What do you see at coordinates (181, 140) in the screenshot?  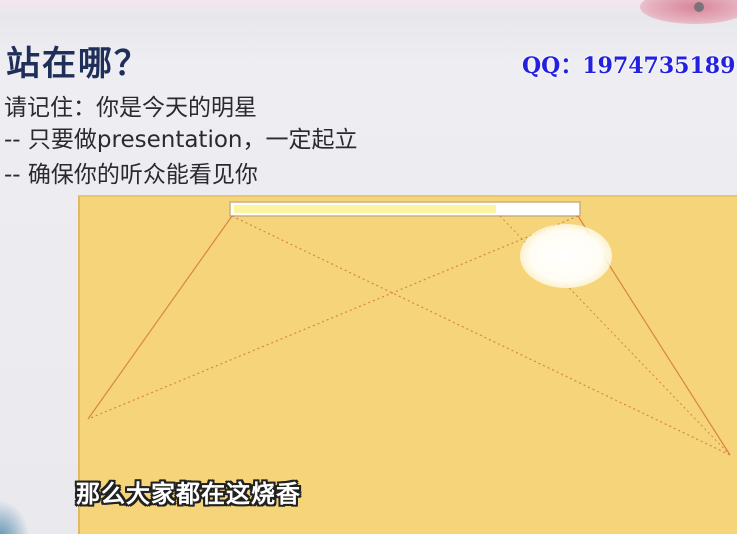 I see `slide-line-2: -- 只要做presentation，一定起立` at bounding box center [181, 140].